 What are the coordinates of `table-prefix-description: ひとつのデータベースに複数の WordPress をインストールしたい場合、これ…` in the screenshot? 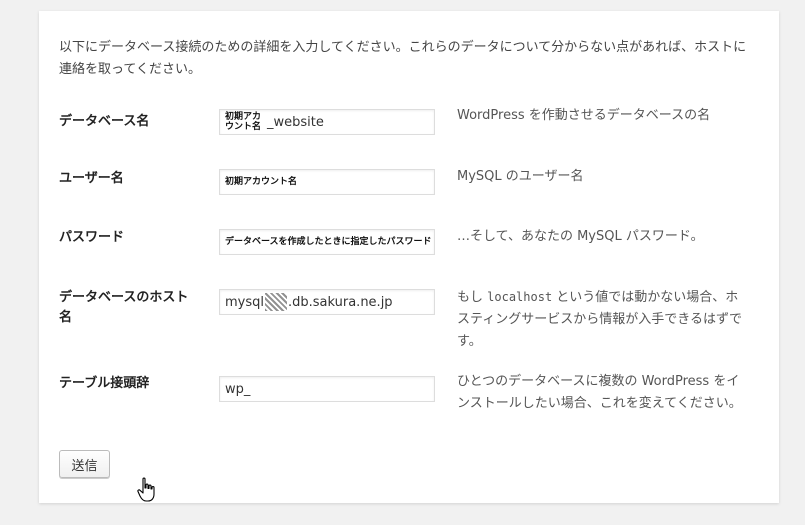 It's located at (599, 392).